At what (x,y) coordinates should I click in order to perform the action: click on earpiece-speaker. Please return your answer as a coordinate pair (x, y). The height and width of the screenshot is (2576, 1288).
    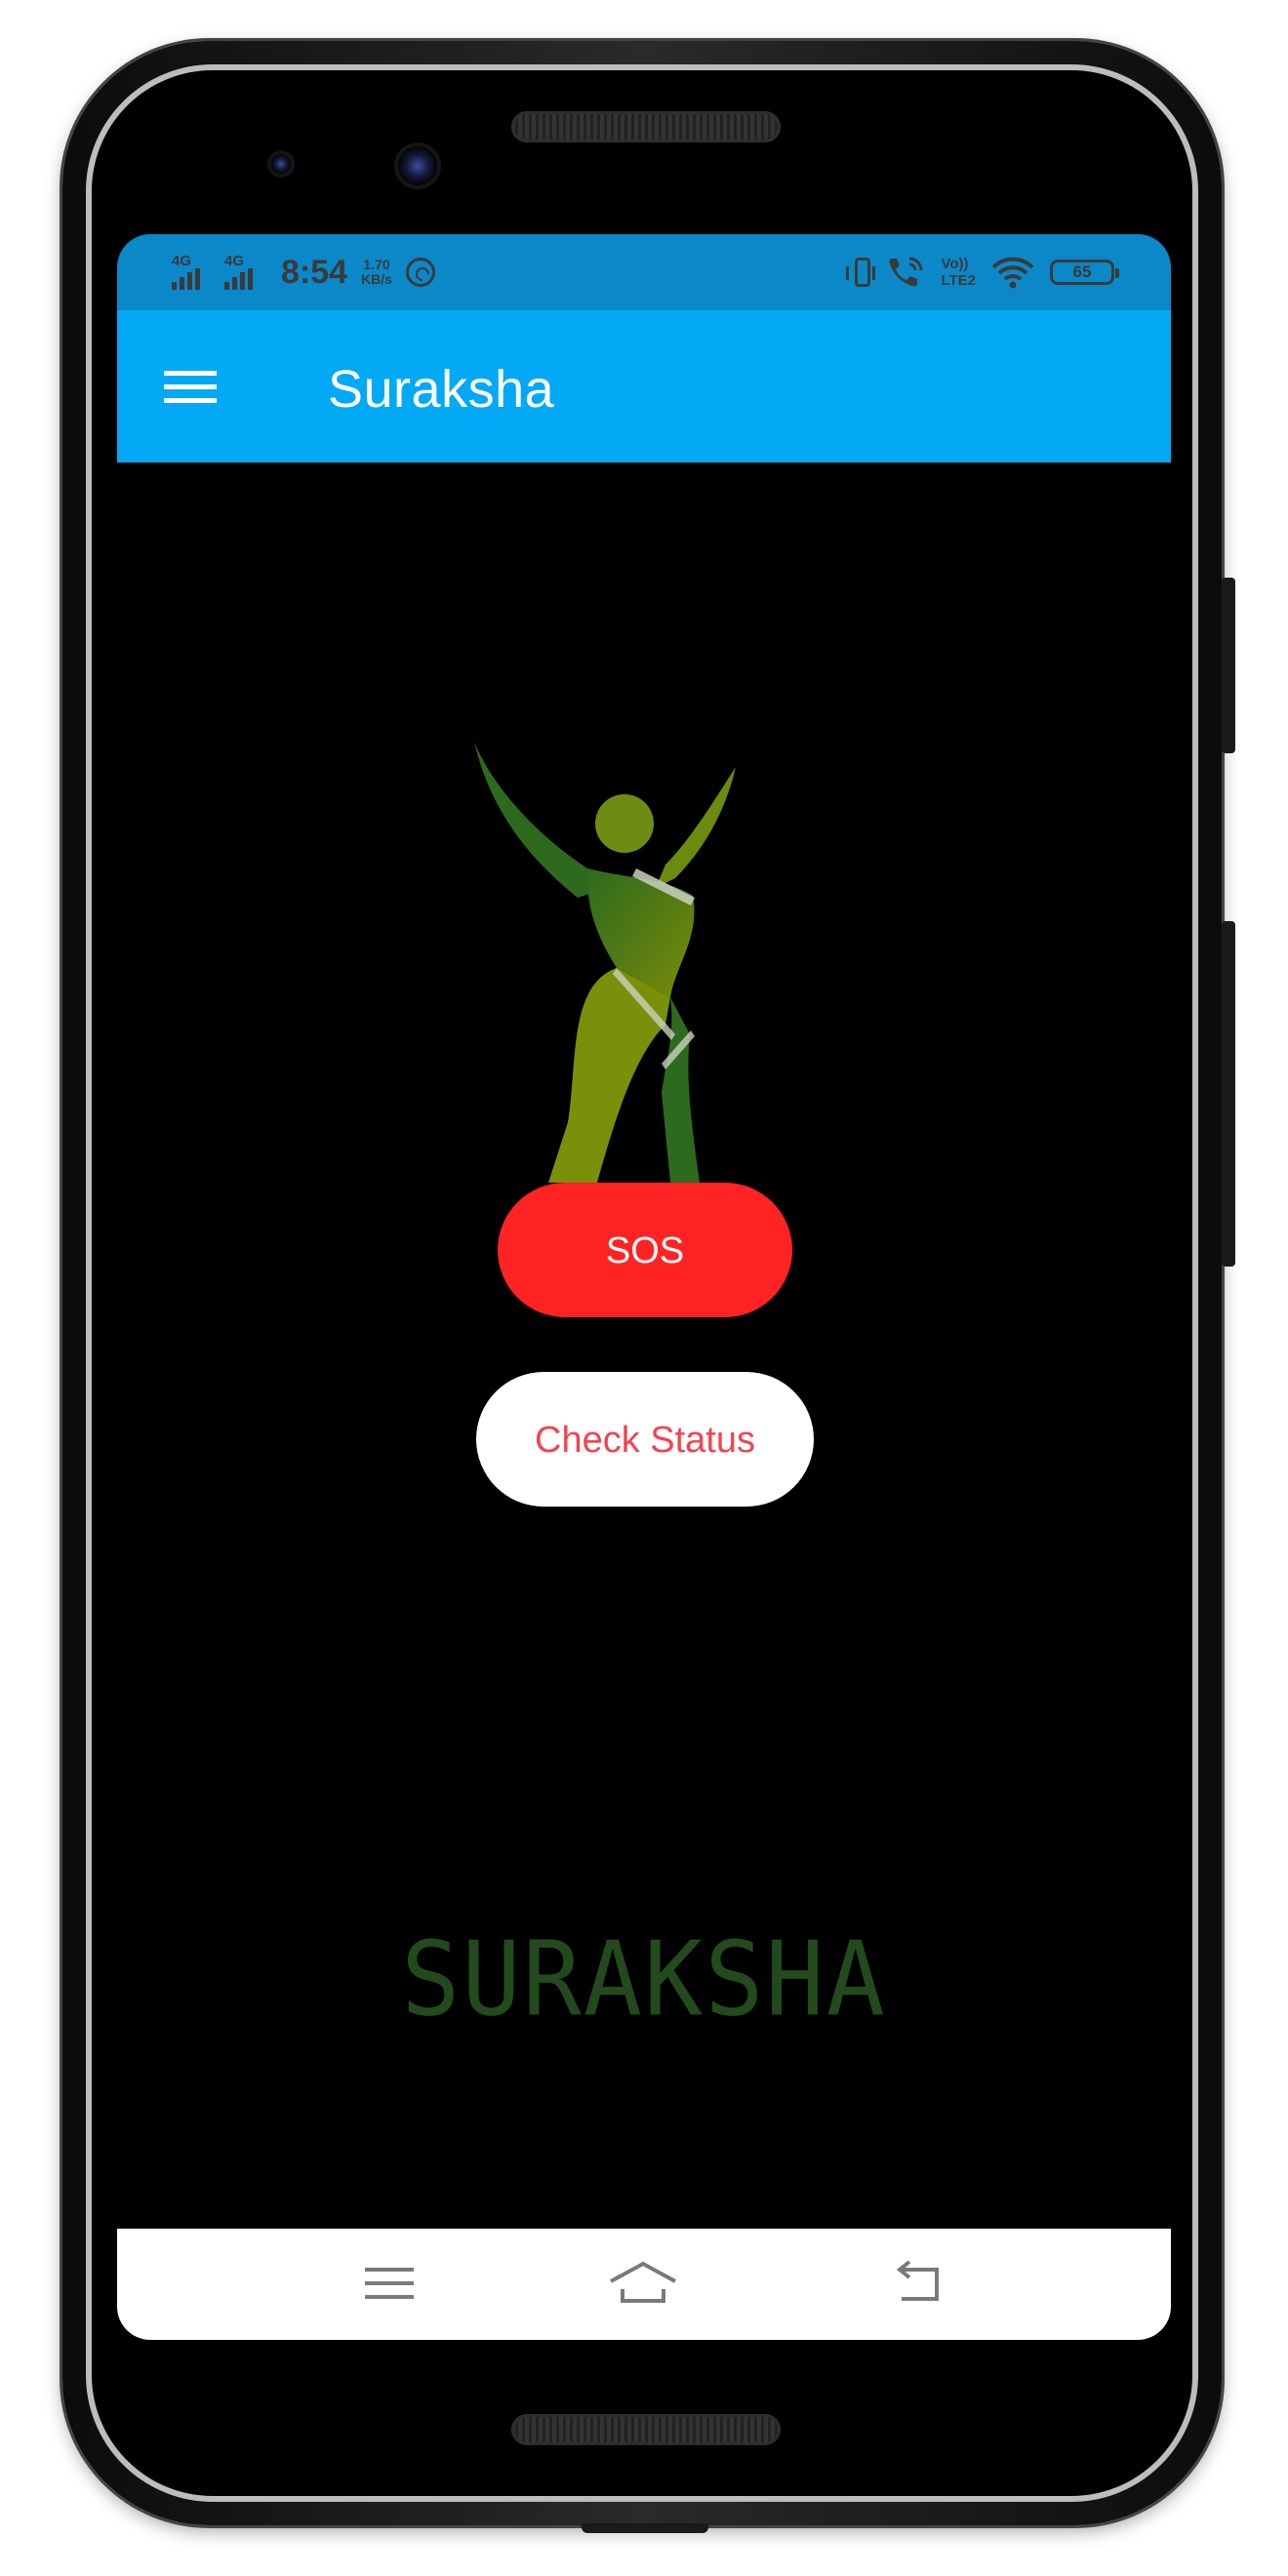
    Looking at the image, I should click on (646, 126).